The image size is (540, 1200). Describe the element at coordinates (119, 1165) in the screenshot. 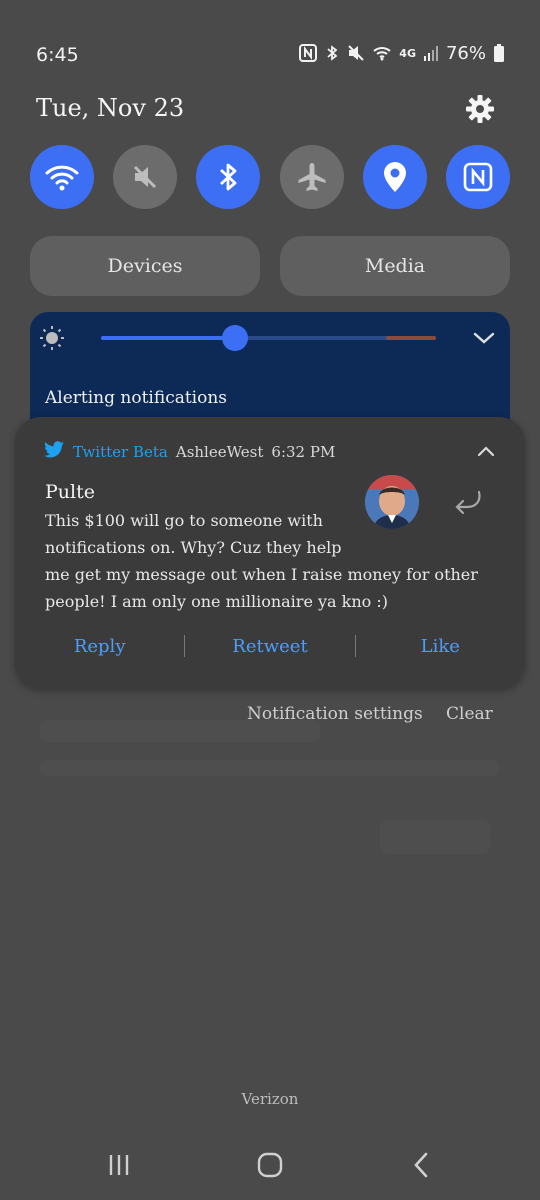

I see `recent-apps-icon` at that location.